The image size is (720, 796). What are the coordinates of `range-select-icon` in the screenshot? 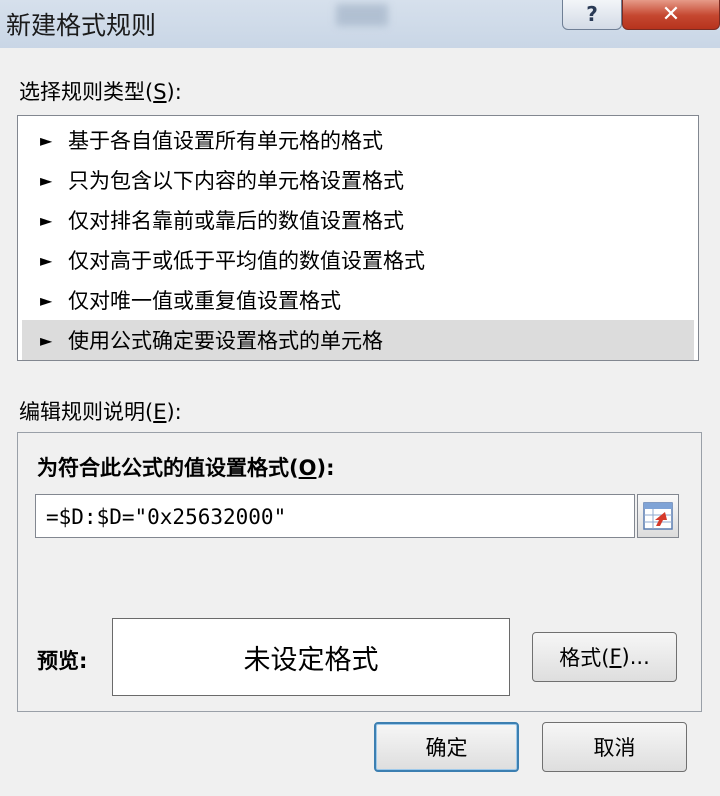 It's located at (658, 516).